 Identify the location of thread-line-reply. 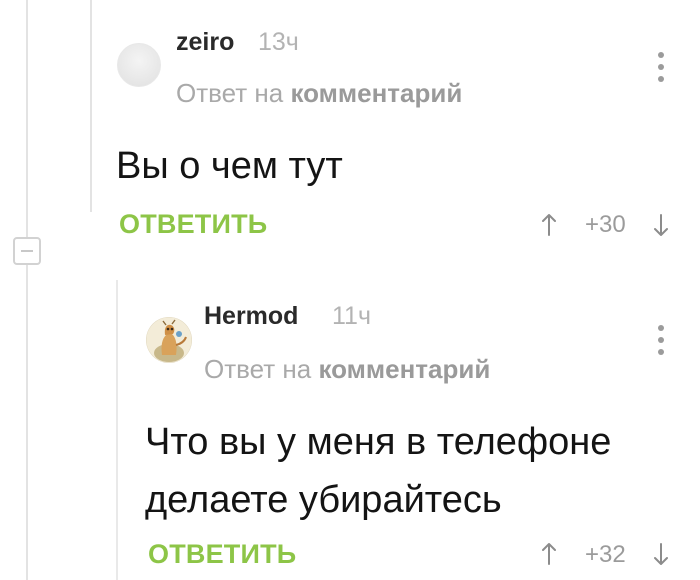
(117, 430).